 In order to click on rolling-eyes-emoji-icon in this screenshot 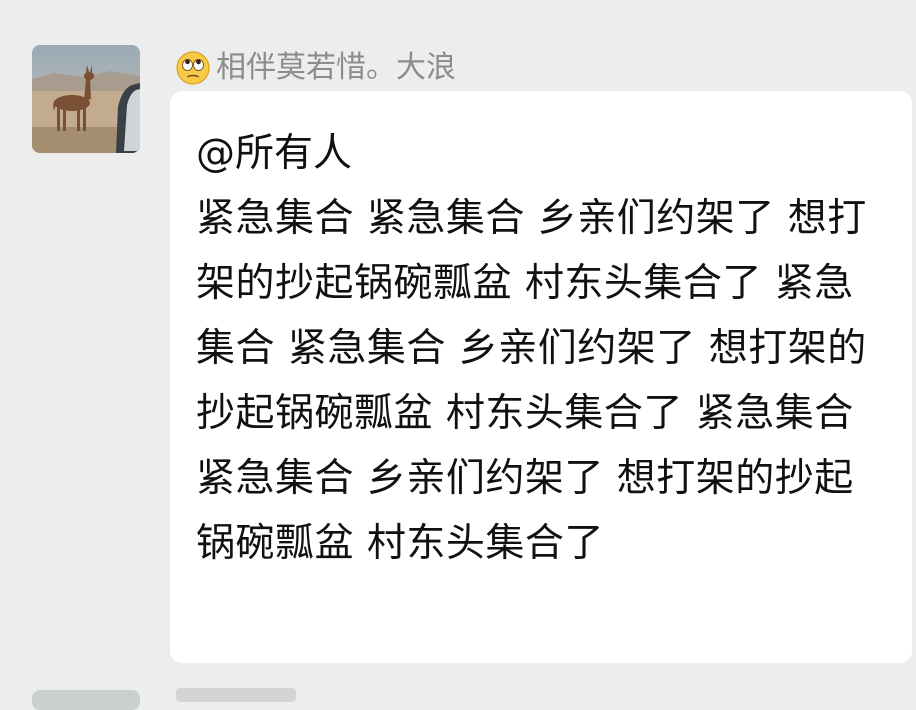, I will do `click(193, 68)`.